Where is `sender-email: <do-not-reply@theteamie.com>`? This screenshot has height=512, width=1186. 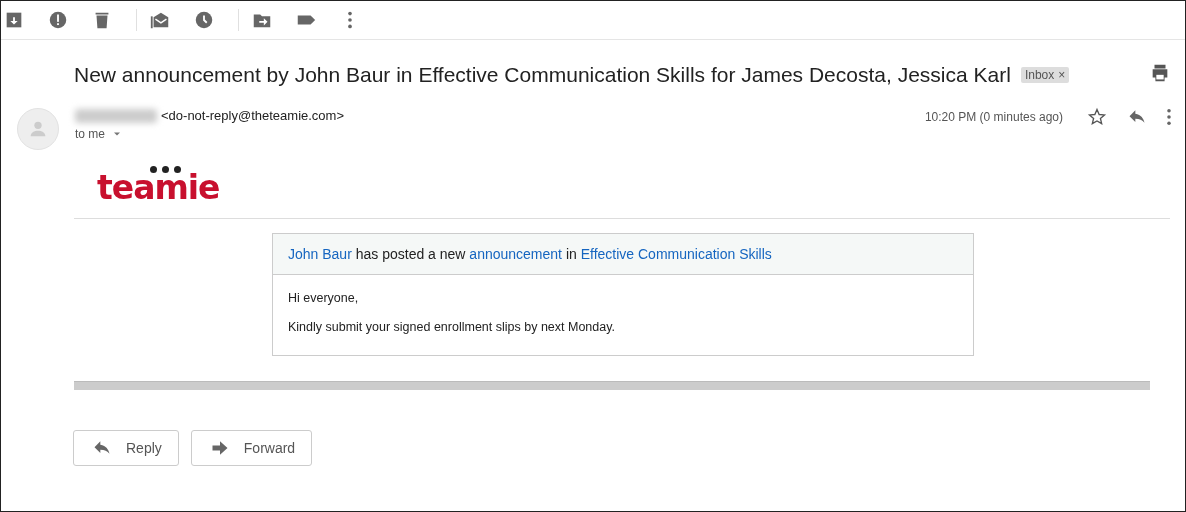 sender-email: <do-not-reply@theteamie.com> is located at coordinates (252, 115).